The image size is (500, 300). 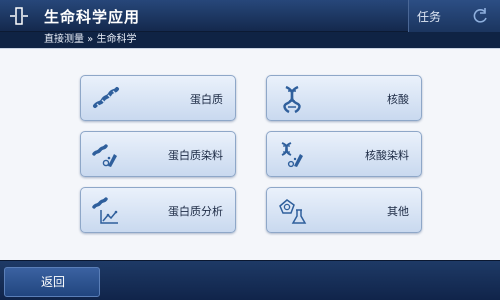 What do you see at coordinates (344, 98) in the screenshot?
I see `tile-nucleic-acid: 核酸` at bounding box center [344, 98].